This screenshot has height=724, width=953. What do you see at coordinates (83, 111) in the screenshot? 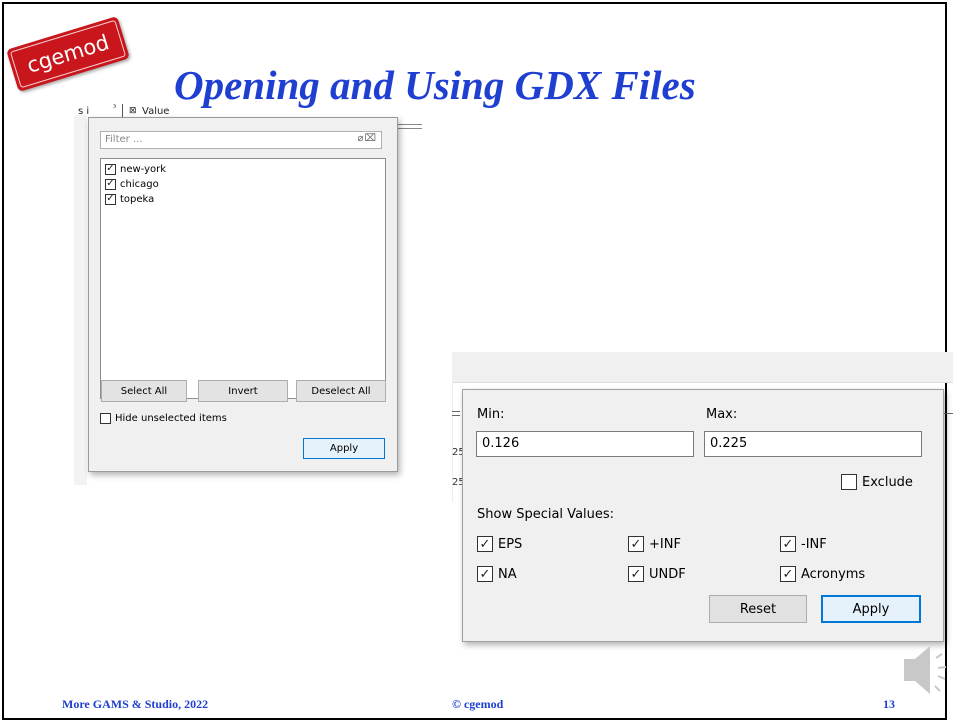
I see `column-header-i: s i` at bounding box center [83, 111].